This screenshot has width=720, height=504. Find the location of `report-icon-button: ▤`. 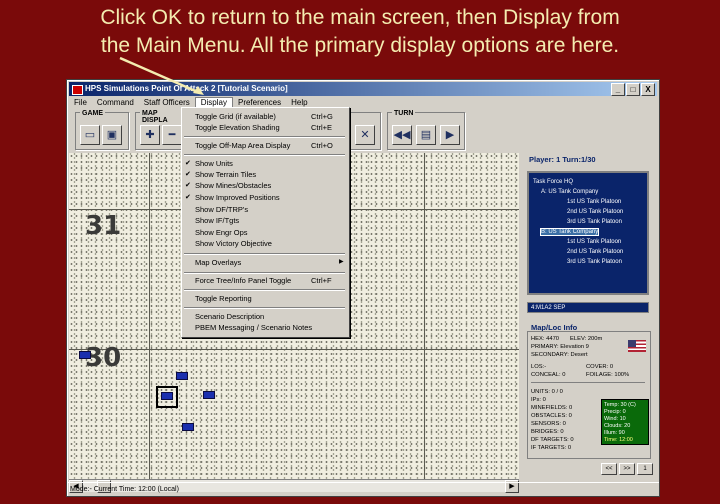

report-icon-button: ▤ is located at coordinates (426, 135).